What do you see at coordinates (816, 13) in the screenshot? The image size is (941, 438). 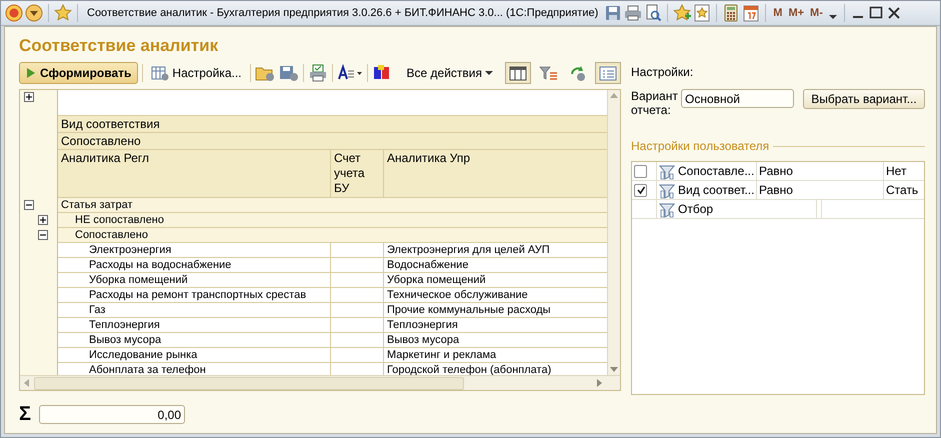 I see `memory-button: M-` at bounding box center [816, 13].